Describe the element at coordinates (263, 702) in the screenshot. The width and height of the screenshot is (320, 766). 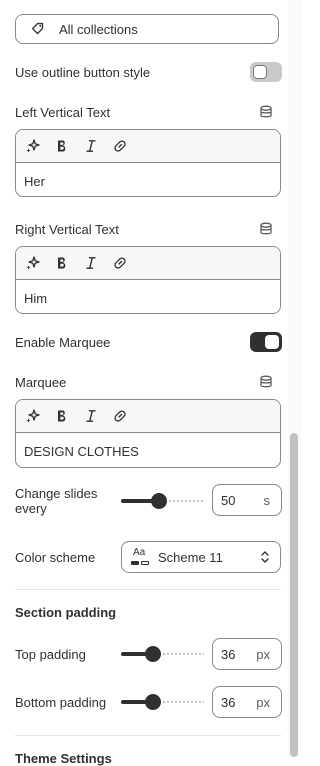
I see `bottom-padding-unit: px` at that location.